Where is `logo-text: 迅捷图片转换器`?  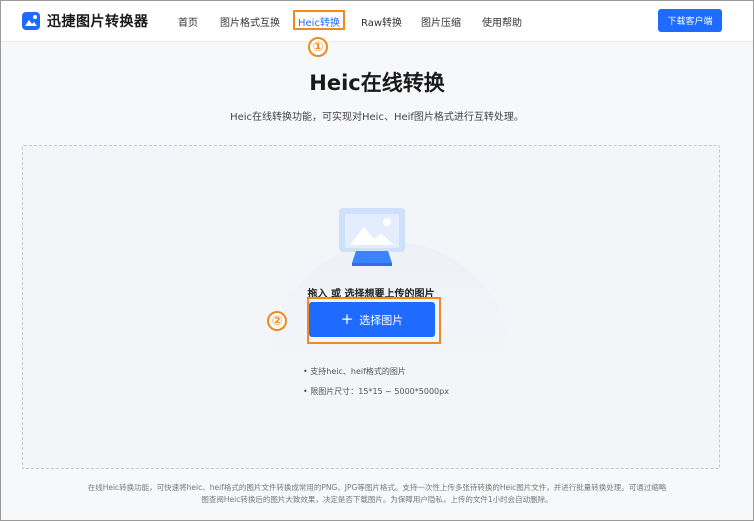 logo-text: 迅捷图片转换器 is located at coordinates (98, 22).